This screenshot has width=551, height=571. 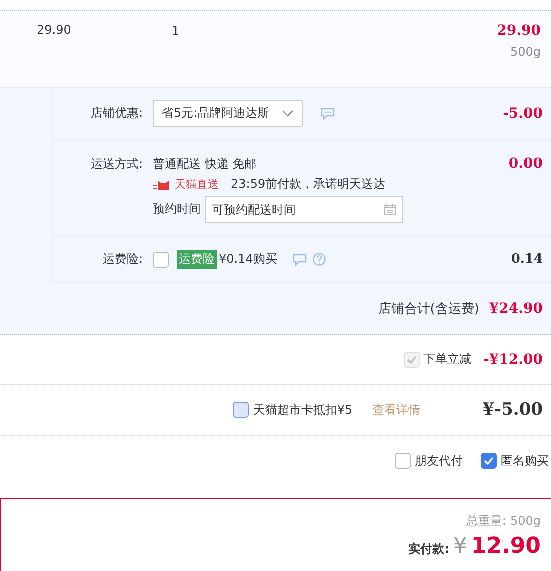 I want to click on insurance-amount: 0.14, so click(x=527, y=259).